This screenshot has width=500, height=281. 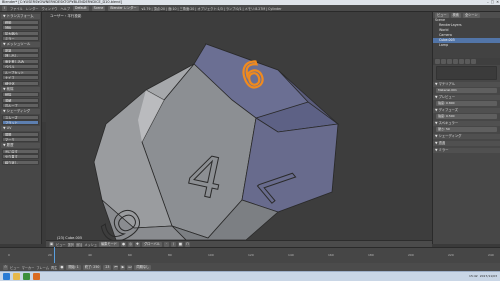 What do you see at coordinates (466, 129) in the screenshot?
I see `properties-field: 硬さ: 50` at bounding box center [466, 129].